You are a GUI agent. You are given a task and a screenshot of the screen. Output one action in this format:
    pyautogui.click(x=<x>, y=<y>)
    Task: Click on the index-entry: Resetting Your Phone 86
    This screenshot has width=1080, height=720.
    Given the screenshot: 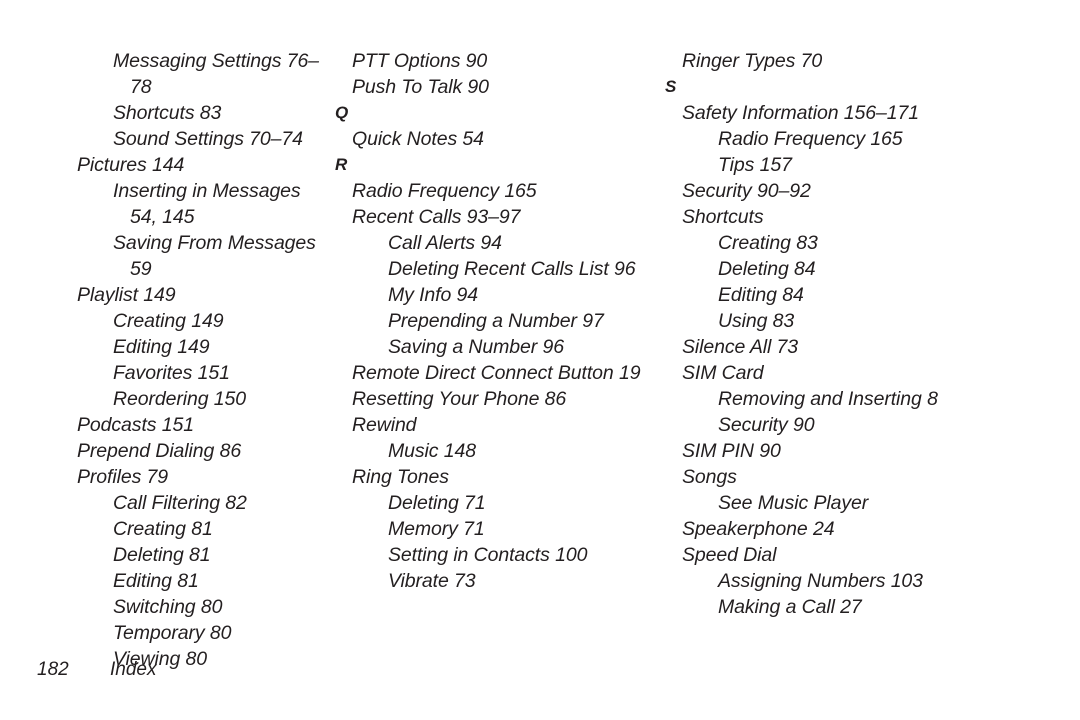 What is the action you would take?
    pyautogui.click(x=459, y=399)
    